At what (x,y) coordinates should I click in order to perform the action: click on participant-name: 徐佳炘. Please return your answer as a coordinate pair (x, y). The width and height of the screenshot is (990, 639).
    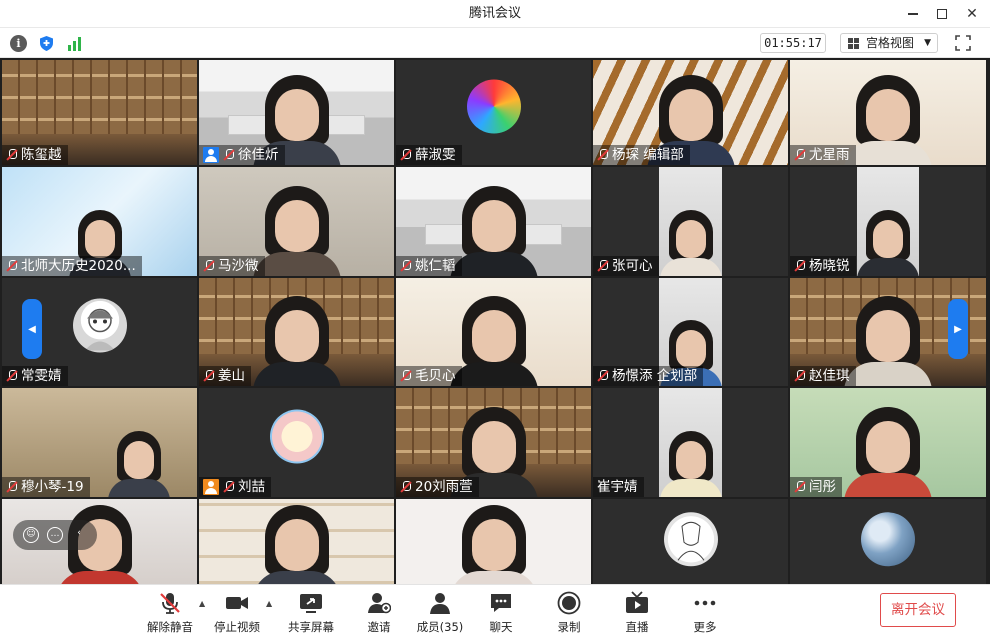
    Looking at the image, I should click on (258, 155).